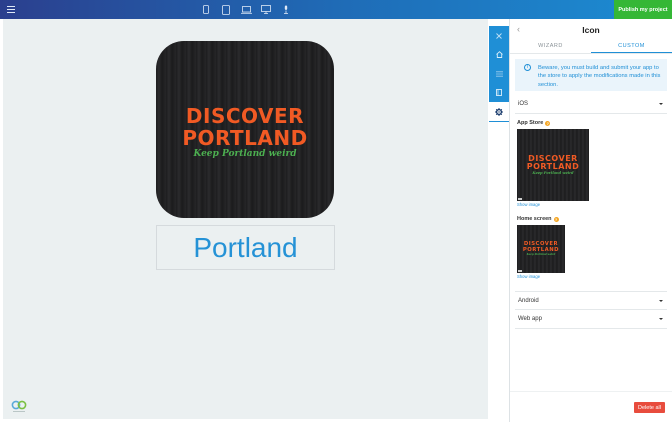  I want to click on android-dropdown: Android, so click(591, 300).